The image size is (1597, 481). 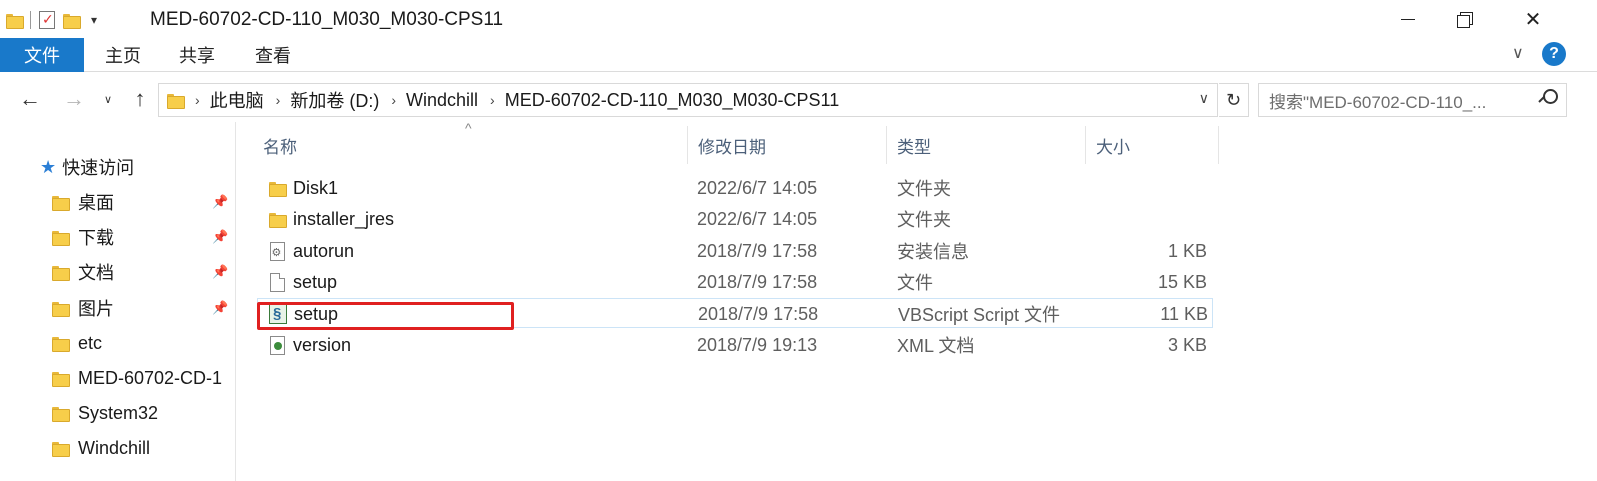 What do you see at coordinates (1234, 100) in the screenshot?
I see `refresh-button: ↻` at bounding box center [1234, 100].